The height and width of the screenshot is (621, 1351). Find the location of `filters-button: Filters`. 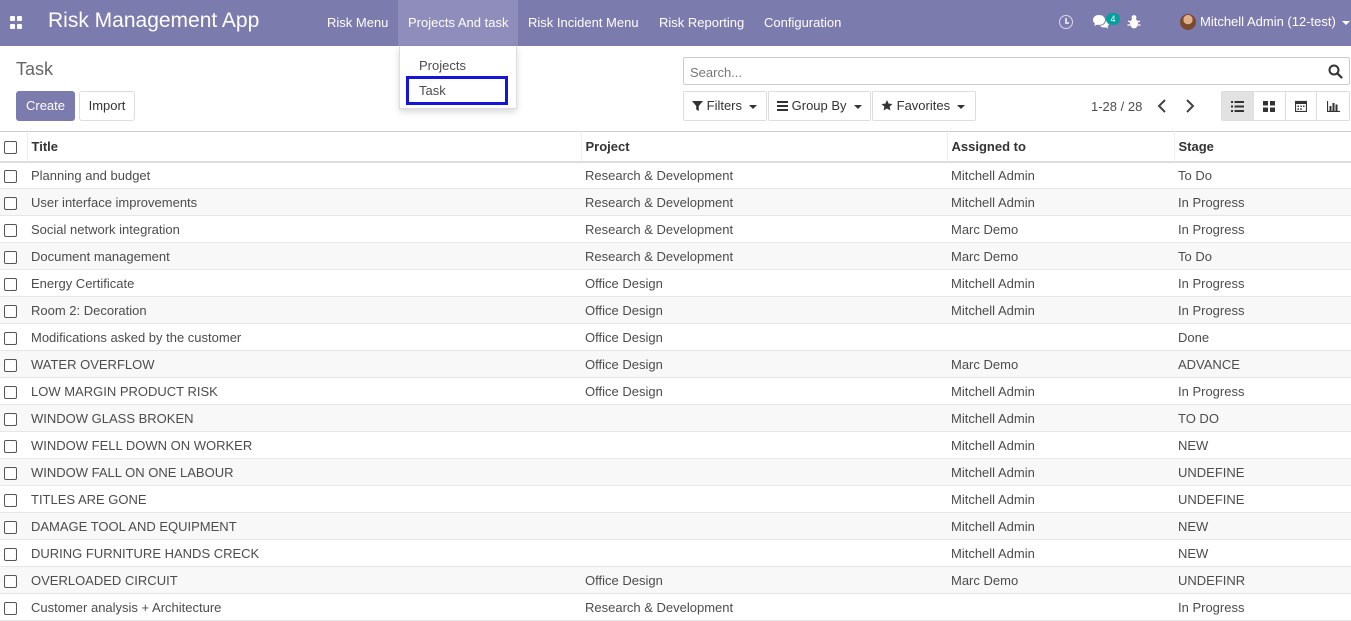

filters-button: Filters is located at coordinates (725, 106).